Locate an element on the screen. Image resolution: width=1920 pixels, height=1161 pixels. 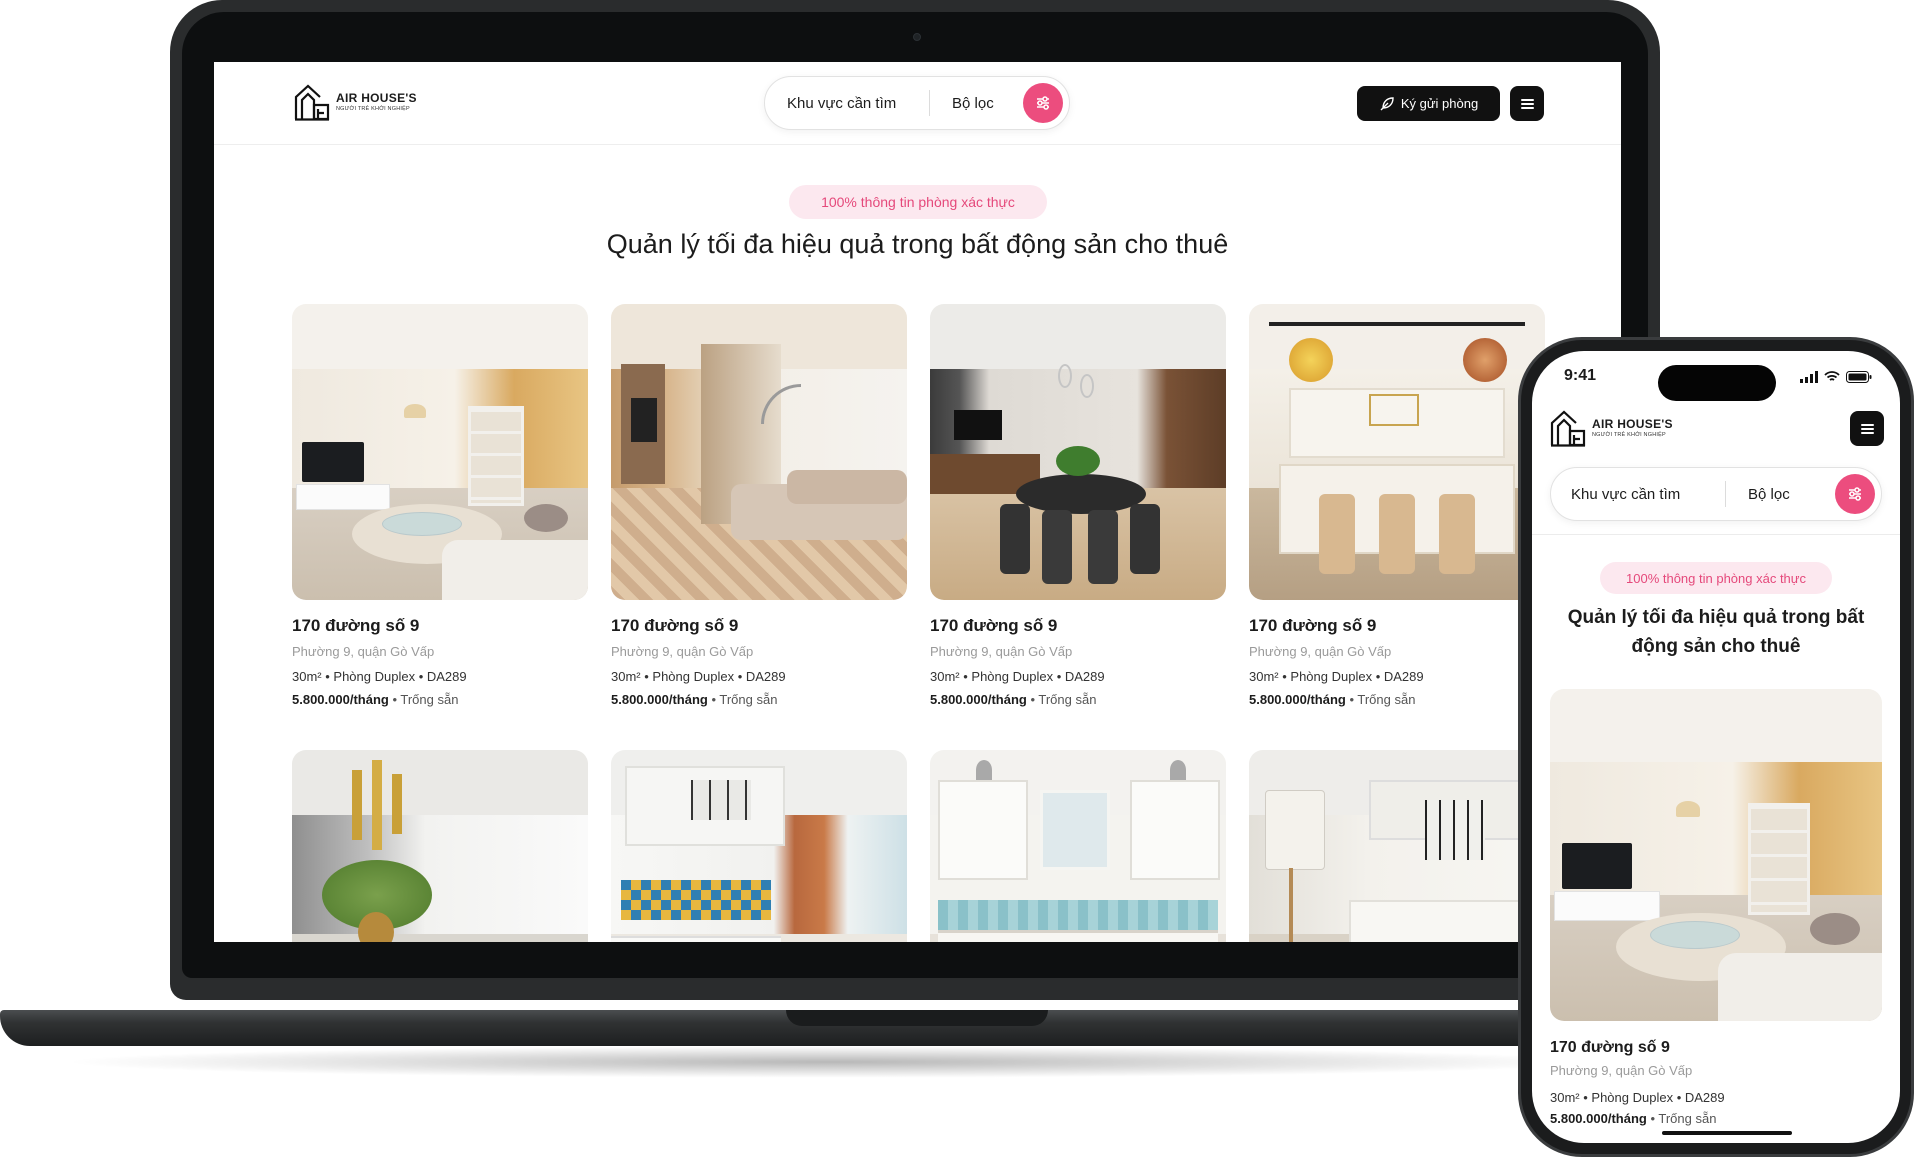
search-bar: Khu vực cần tìm Bộ lọc is located at coordinates (1716, 494).